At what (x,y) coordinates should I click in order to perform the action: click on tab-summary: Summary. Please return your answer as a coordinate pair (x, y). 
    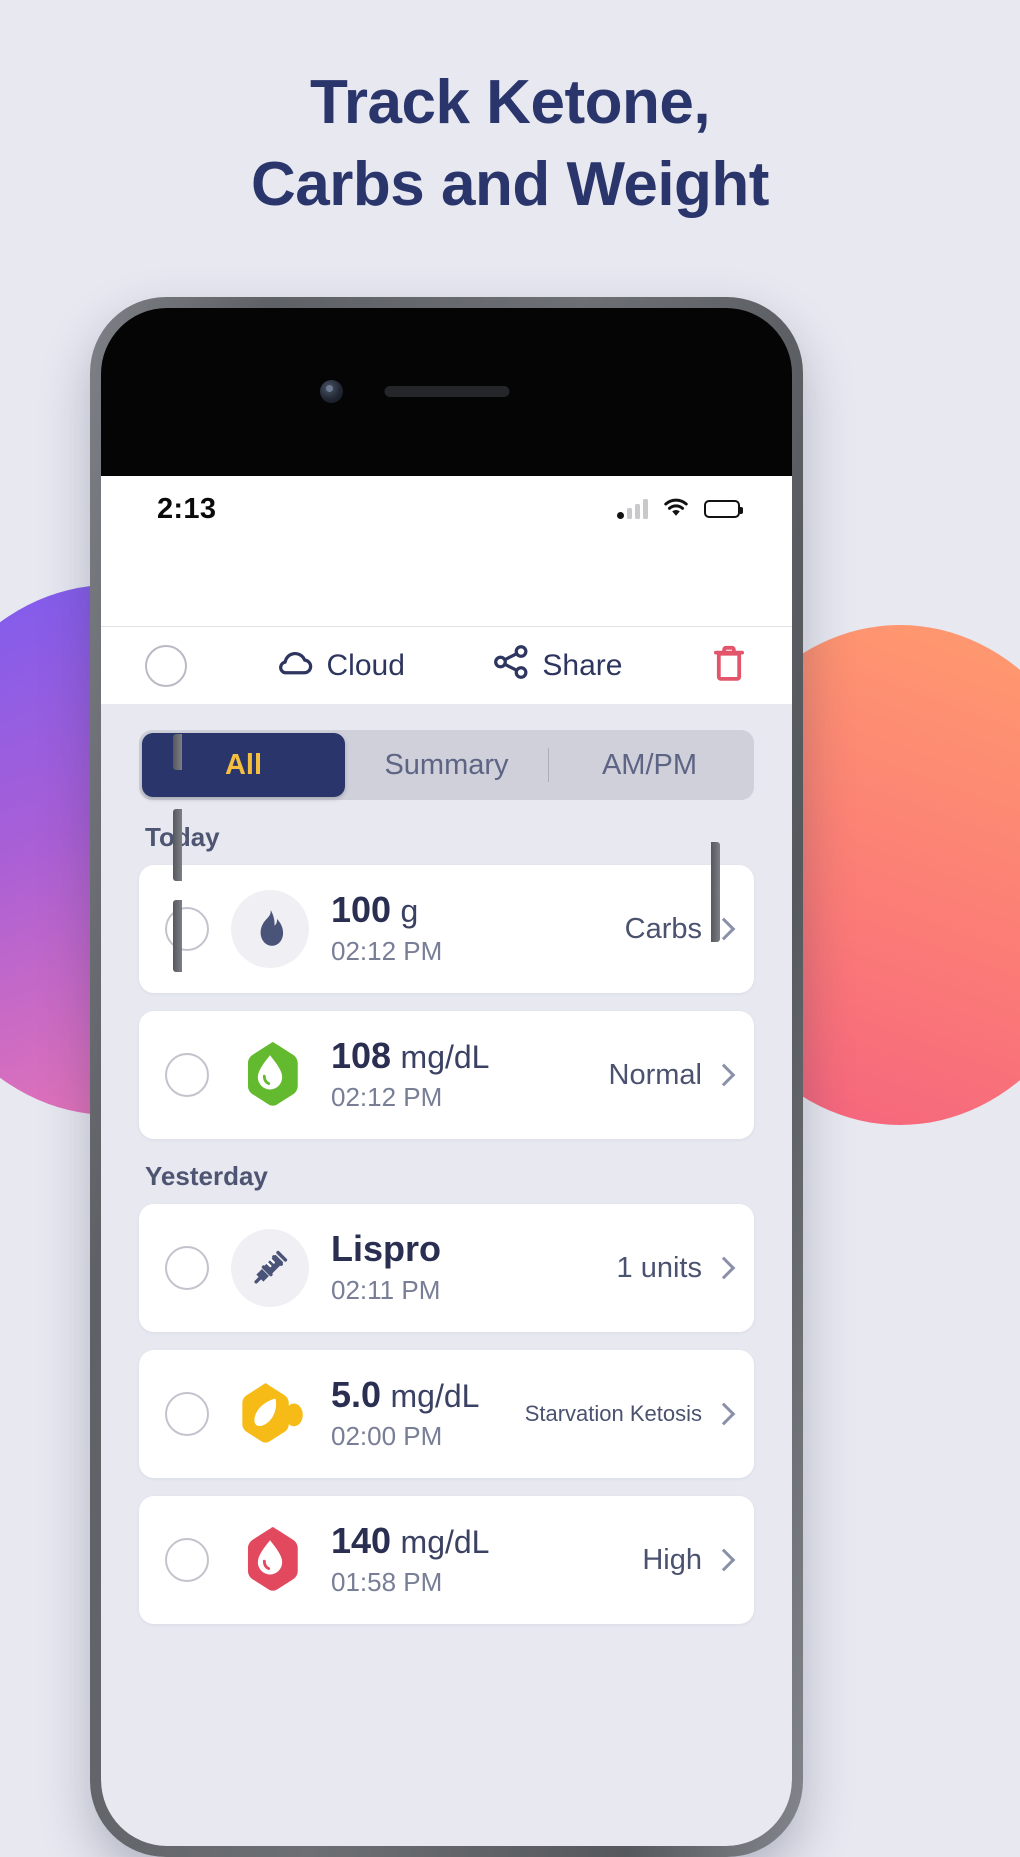
    Looking at the image, I should click on (446, 765).